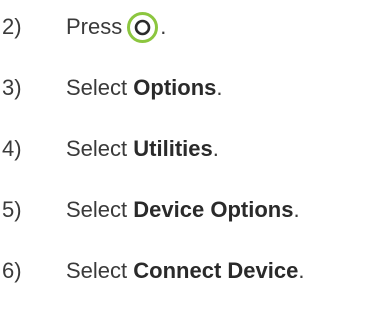 This screenshot has width=372, height=309. I want to click on step-number: 5), so click(12, 209).